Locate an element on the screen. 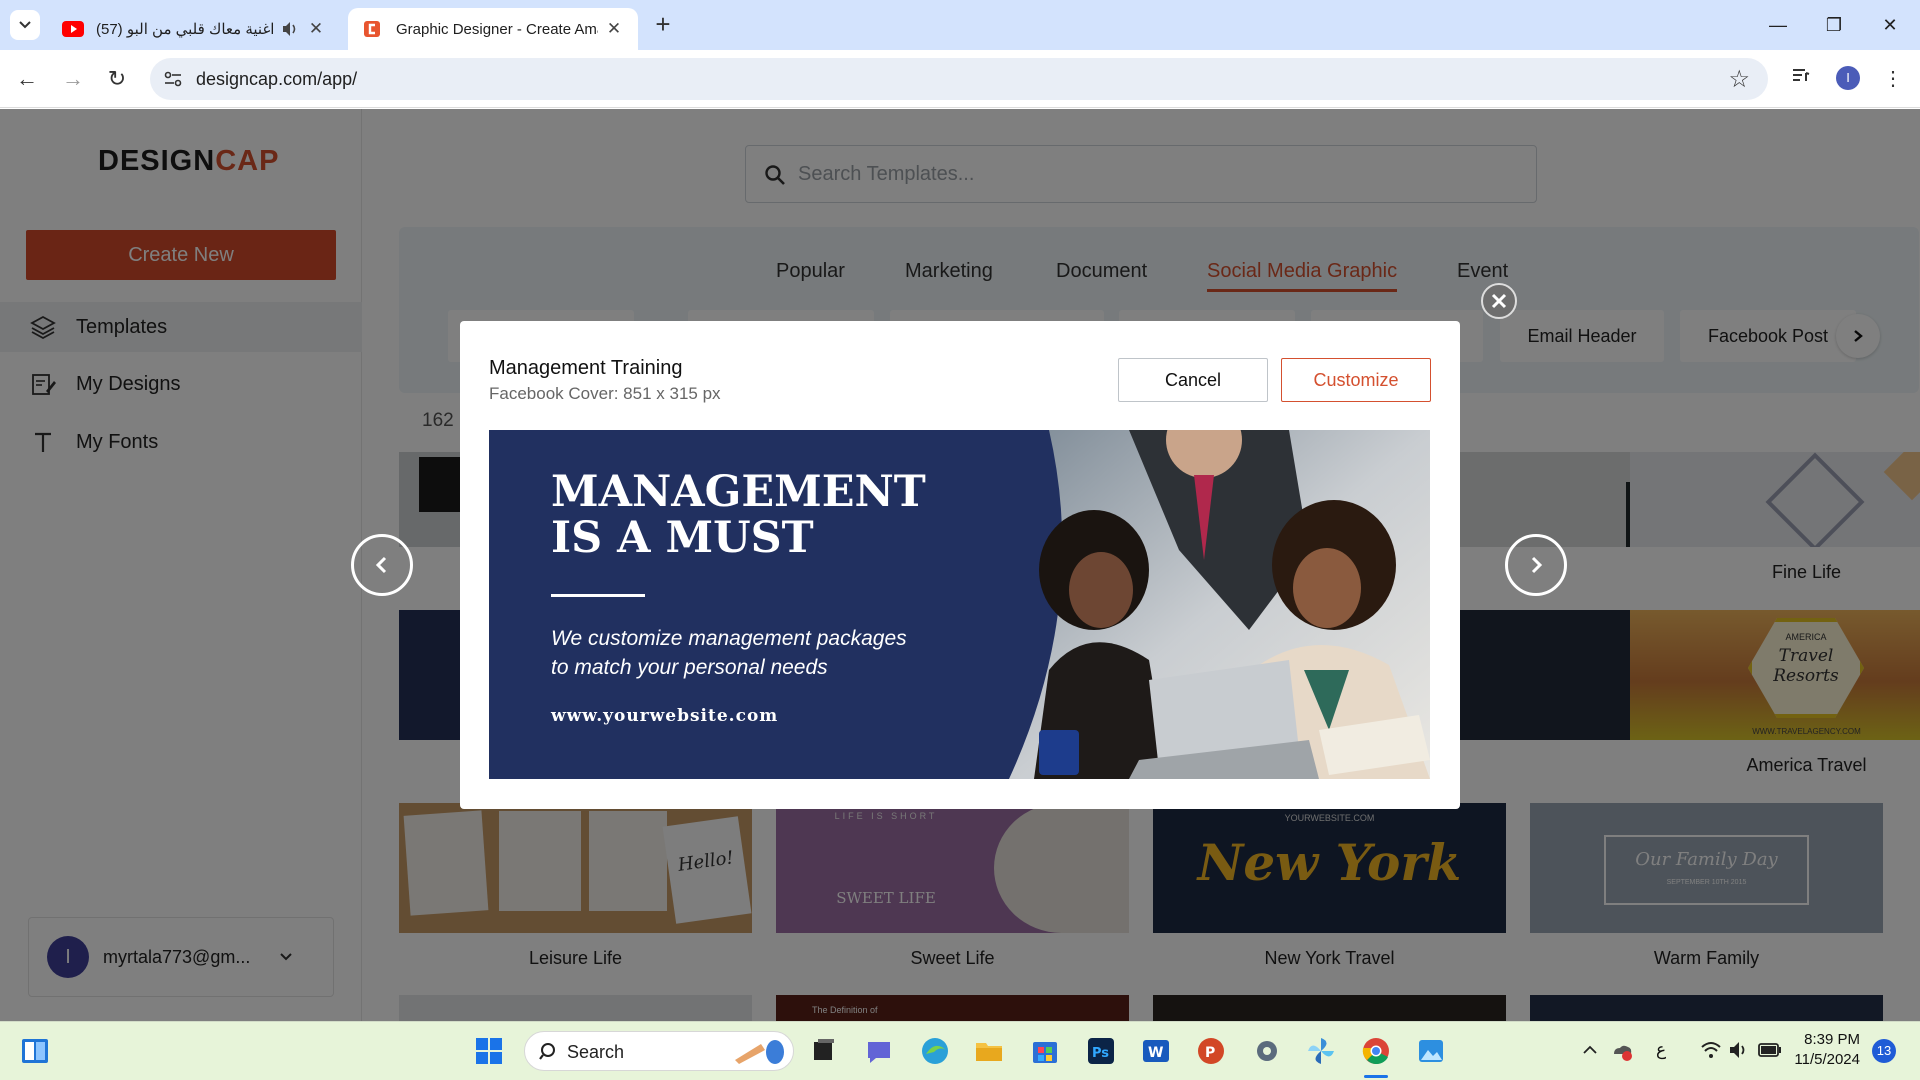 Image resolution: width=1920 pixels, height=1080 pixels. close-icon is located at coordinates (1499, 301).